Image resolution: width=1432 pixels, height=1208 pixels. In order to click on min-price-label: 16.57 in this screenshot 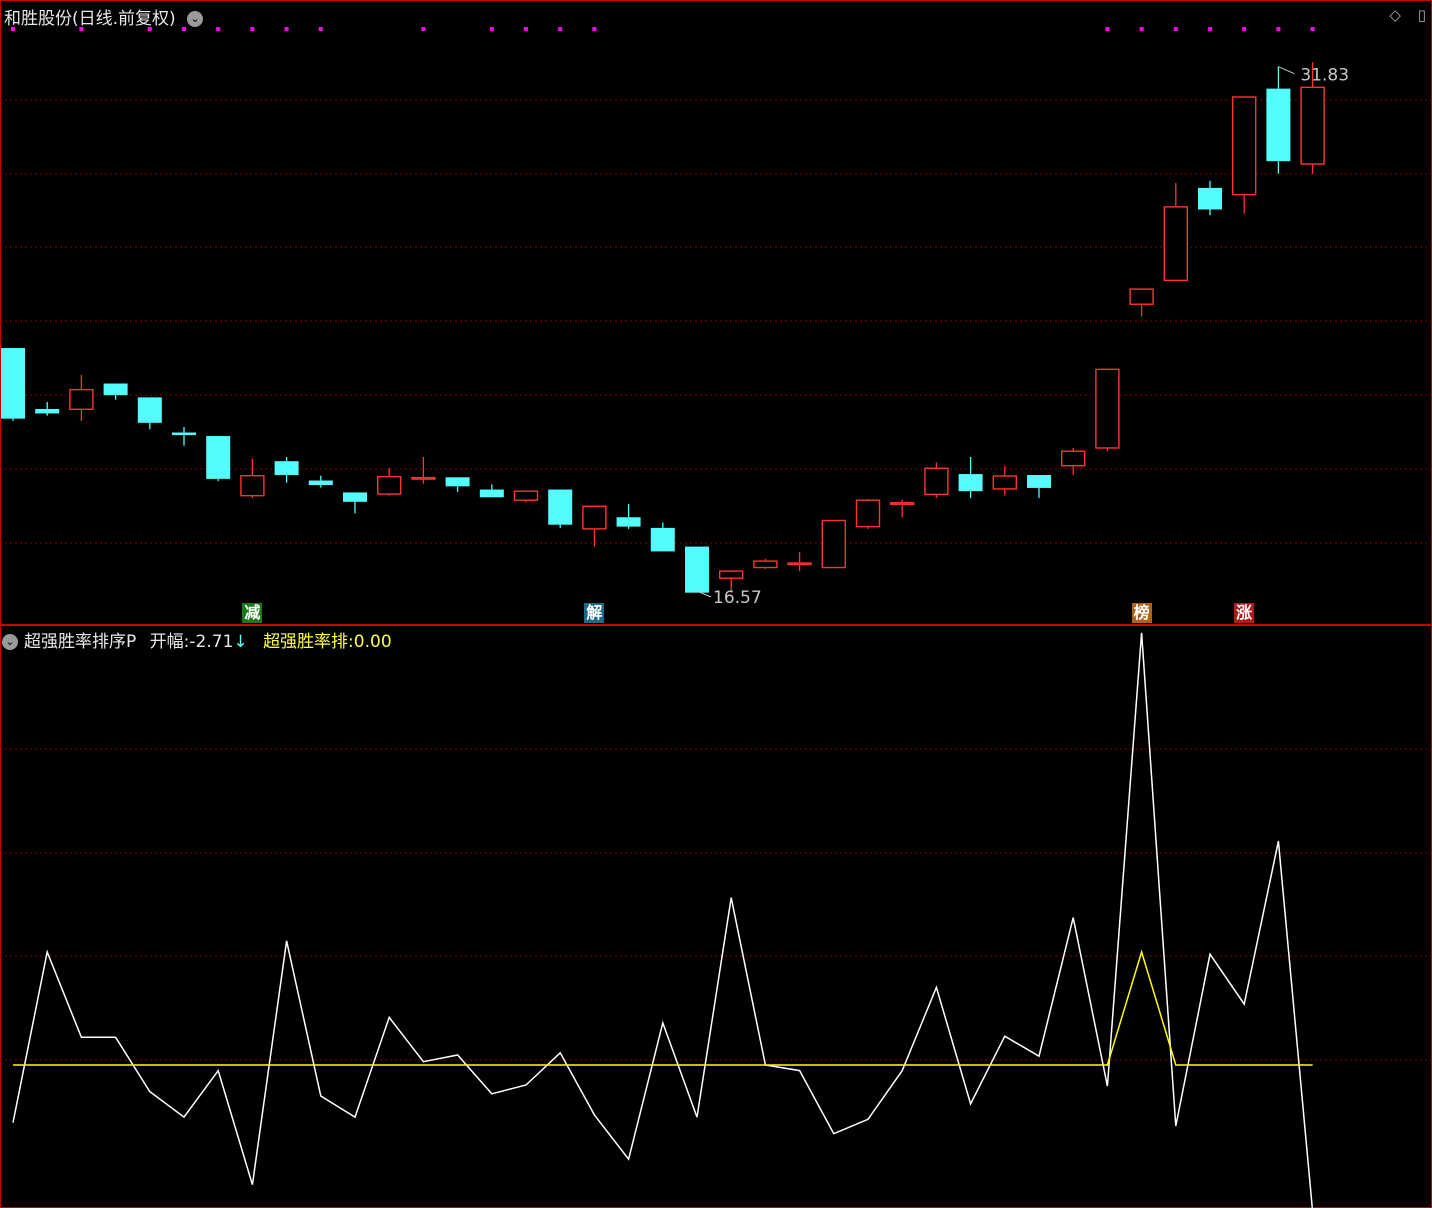, I will do `click(737, 598)`.